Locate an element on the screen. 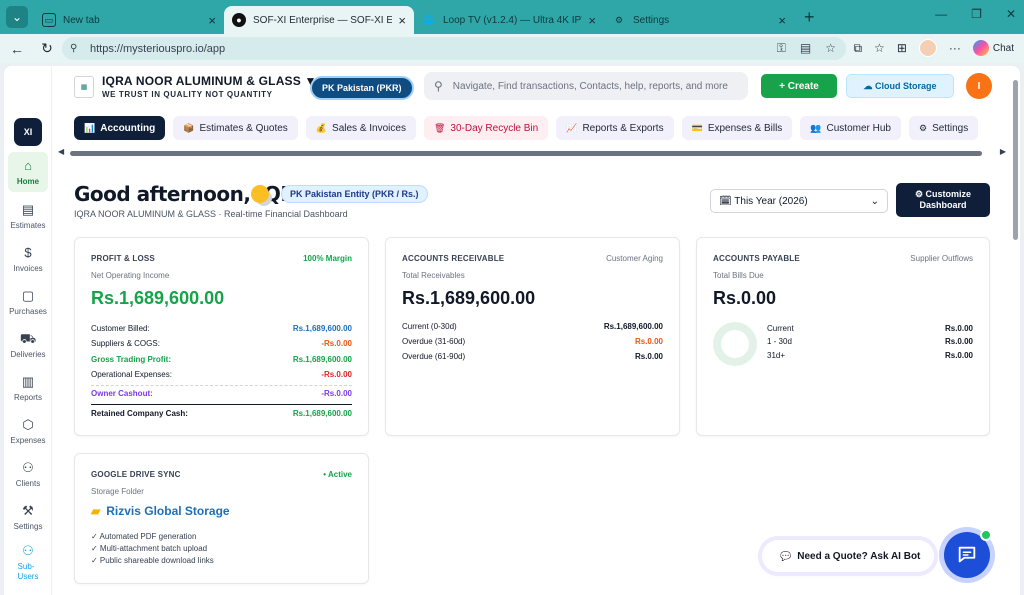  profile-avatar is located at coordinates (927, 48).